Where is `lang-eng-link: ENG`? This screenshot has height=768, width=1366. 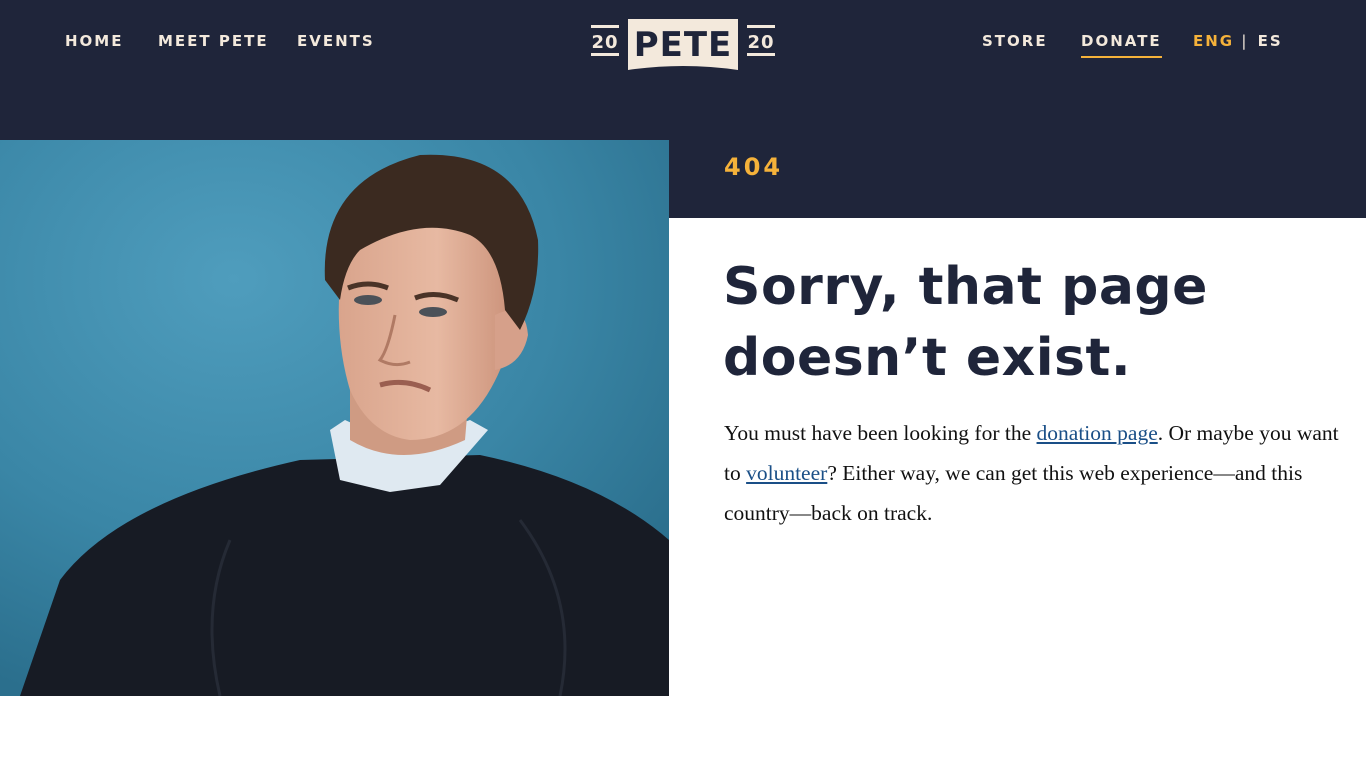
lang-eng-link: ENG is located at coordinates (1213, 41).